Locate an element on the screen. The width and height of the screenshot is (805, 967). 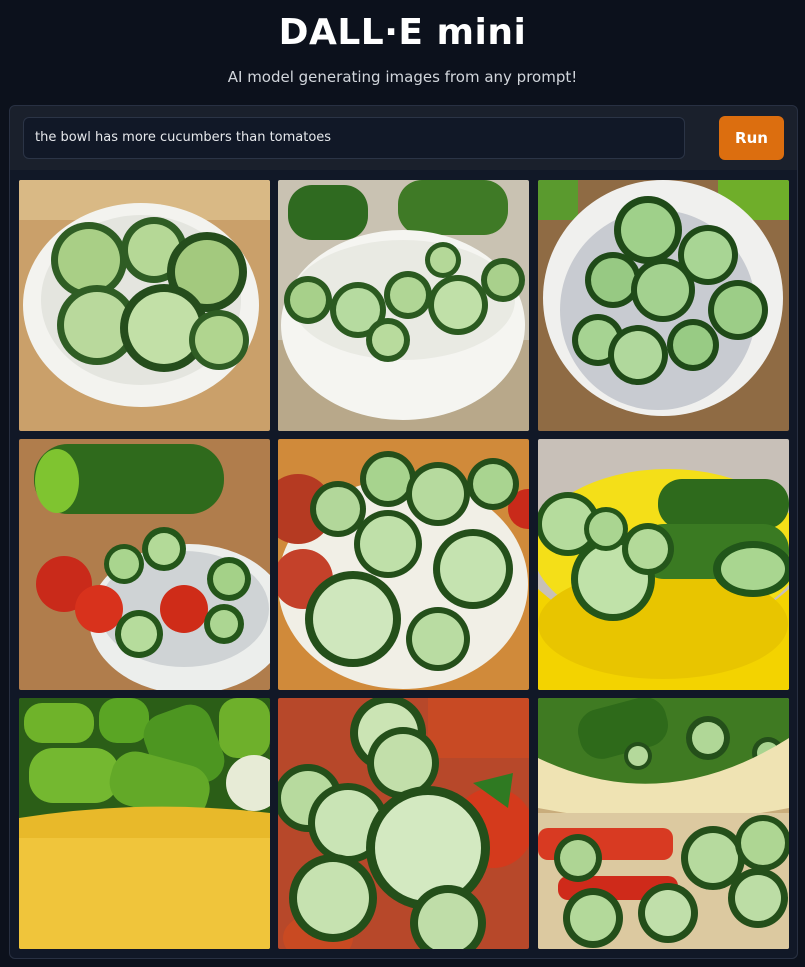
run-button: Run is located at coordinates (751, 138).